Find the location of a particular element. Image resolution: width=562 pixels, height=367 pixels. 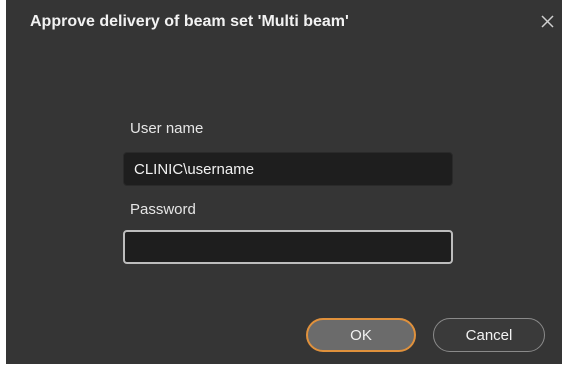

ok-button: OK is located at coordinates (361, 335).